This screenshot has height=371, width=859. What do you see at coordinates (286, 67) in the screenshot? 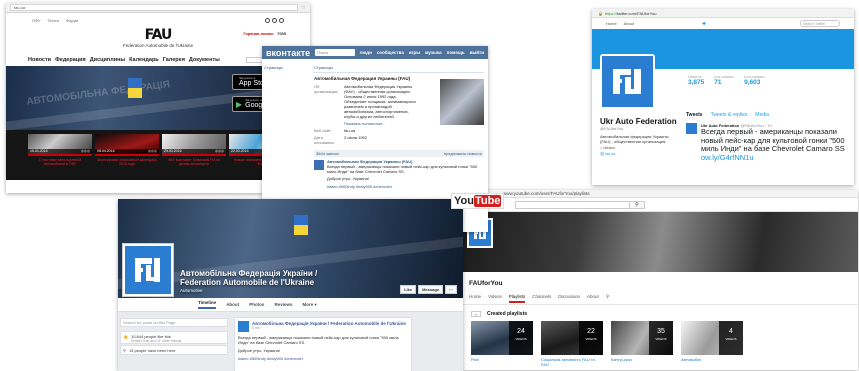
I see `vk-left-item: Страницы` at bounding box center [286, 67].